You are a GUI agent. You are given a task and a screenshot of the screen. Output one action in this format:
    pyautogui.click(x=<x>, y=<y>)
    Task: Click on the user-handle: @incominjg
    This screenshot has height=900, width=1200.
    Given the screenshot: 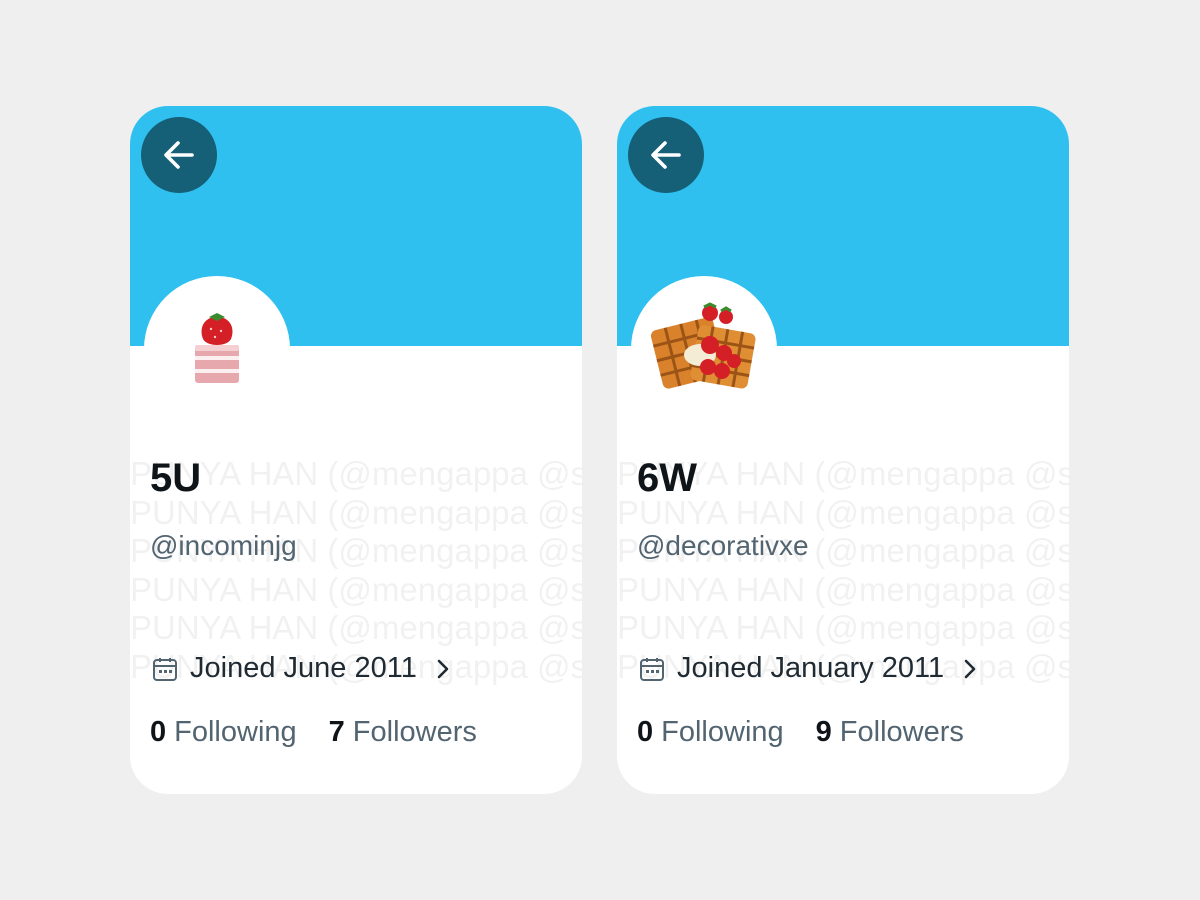 What is the action you would take?
    pyautogui.click(x=223, y=545)
    